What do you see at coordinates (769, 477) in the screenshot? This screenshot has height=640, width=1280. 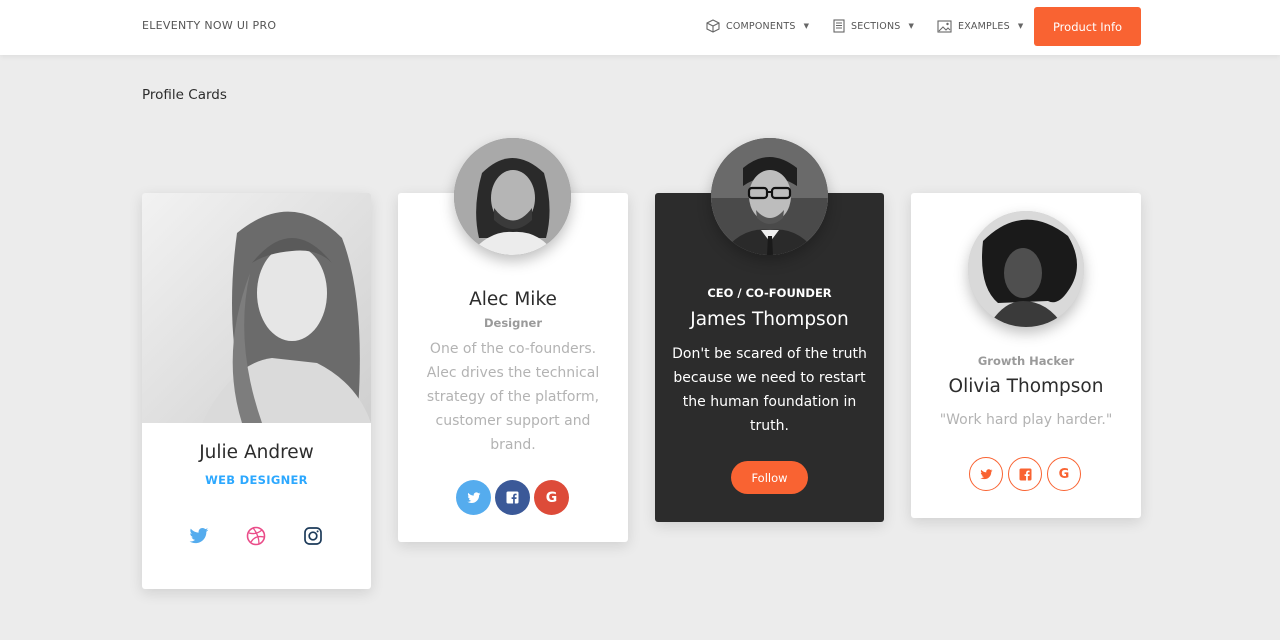 I see `follow-button: Follow` at bounding box center [769, 477].